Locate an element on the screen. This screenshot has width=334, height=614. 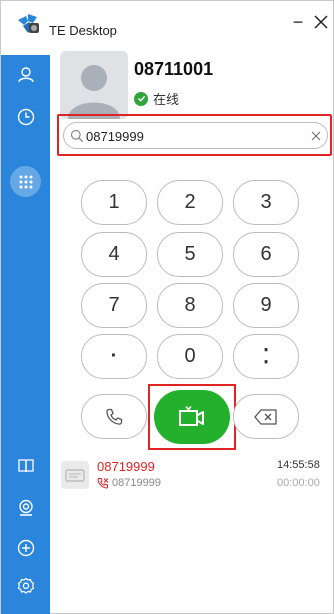
sidebar-item-add is located at coordinates (25, 547).